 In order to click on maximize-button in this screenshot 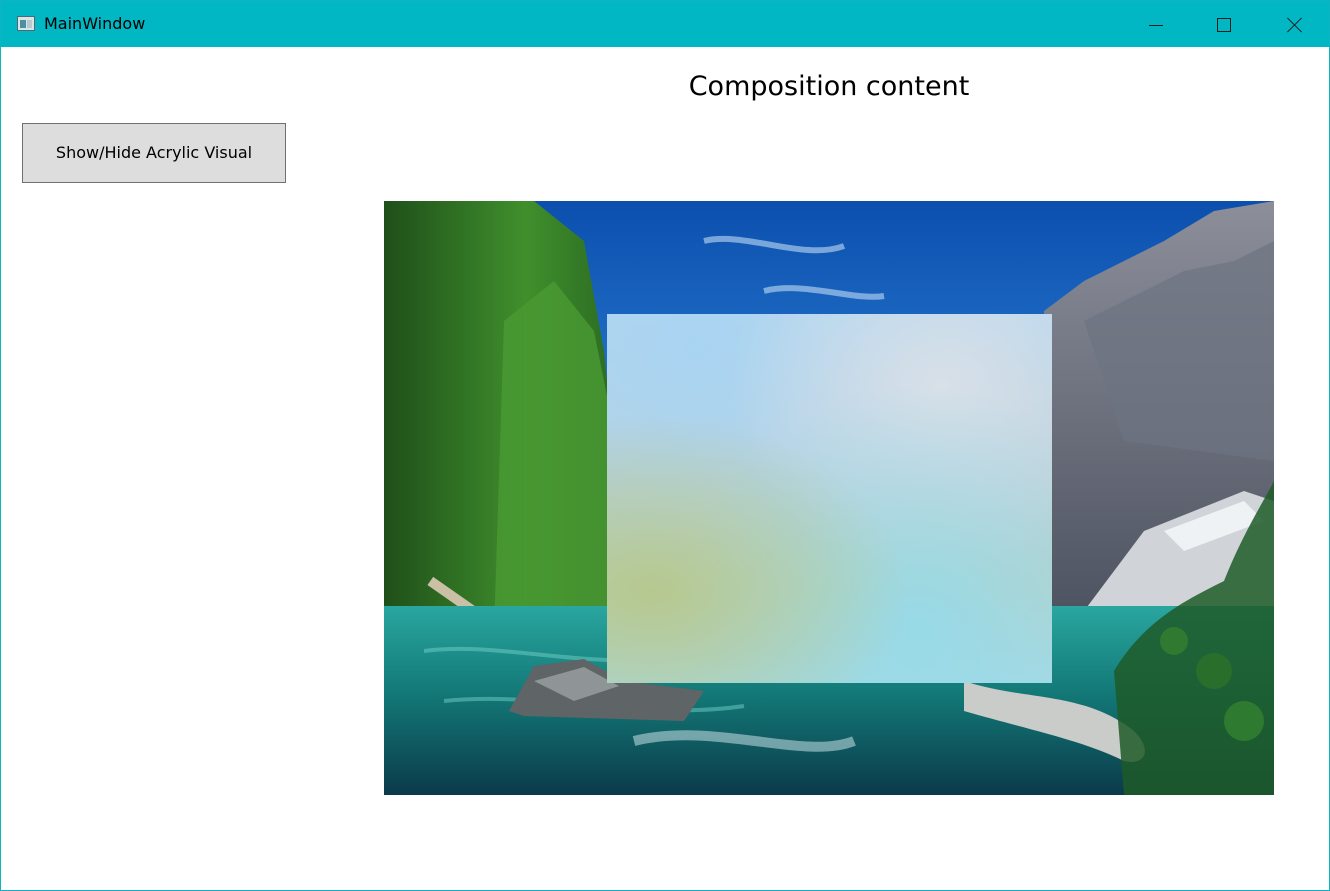, I will do `click(1224, 24)`.